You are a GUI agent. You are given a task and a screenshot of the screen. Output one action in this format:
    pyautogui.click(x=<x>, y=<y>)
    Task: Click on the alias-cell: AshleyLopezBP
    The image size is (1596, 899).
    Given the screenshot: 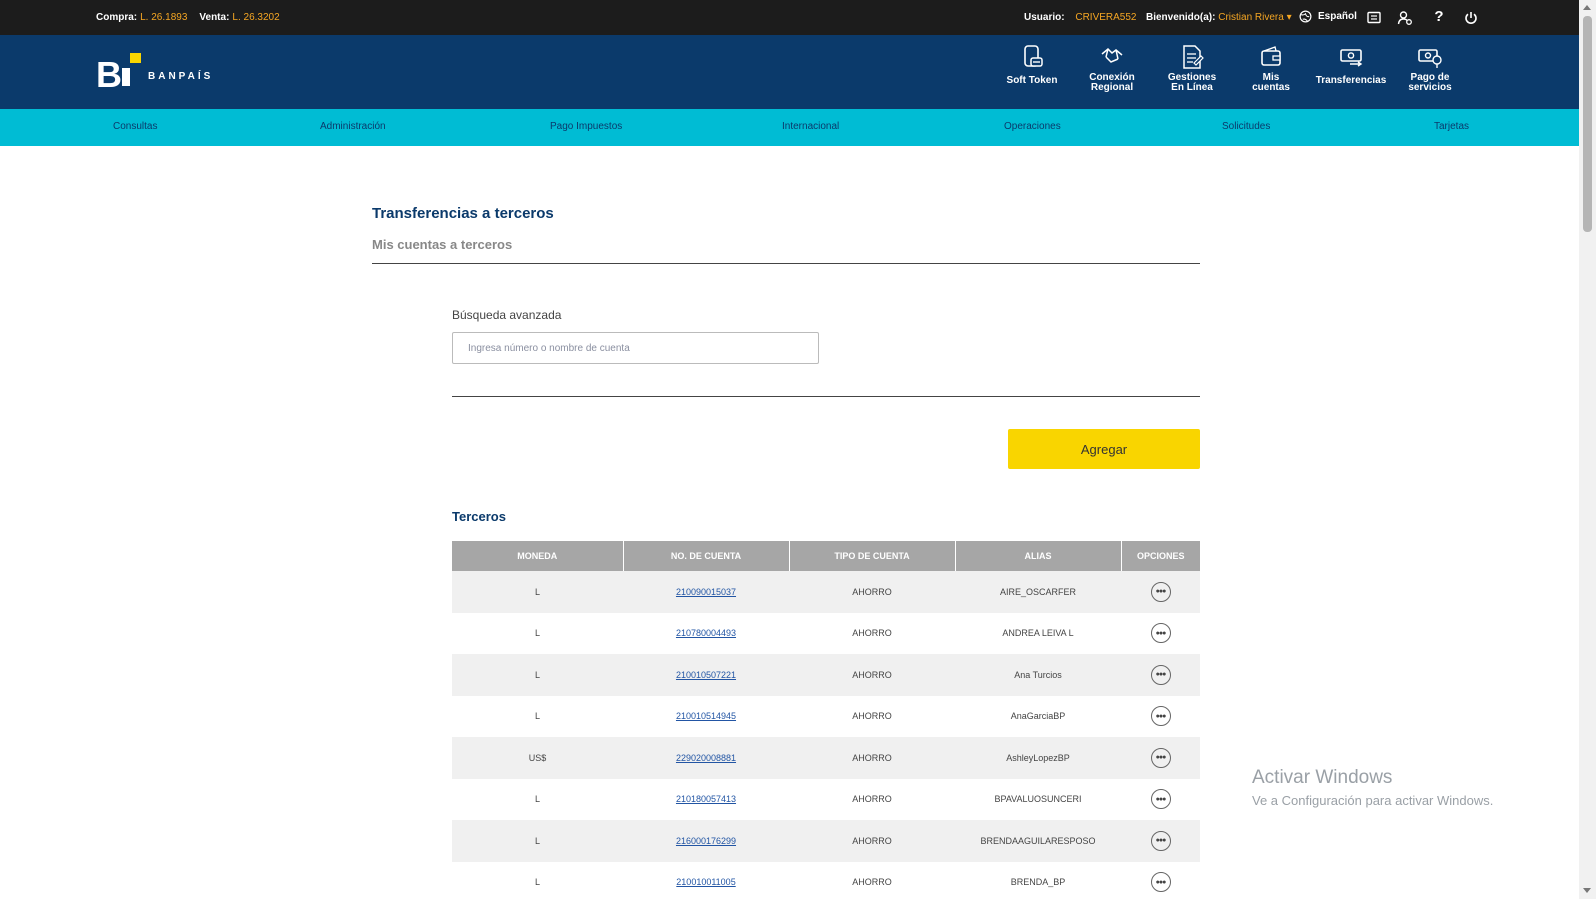 What is the action you would take?
    pyautogui.click(x=1038, y=758)
    